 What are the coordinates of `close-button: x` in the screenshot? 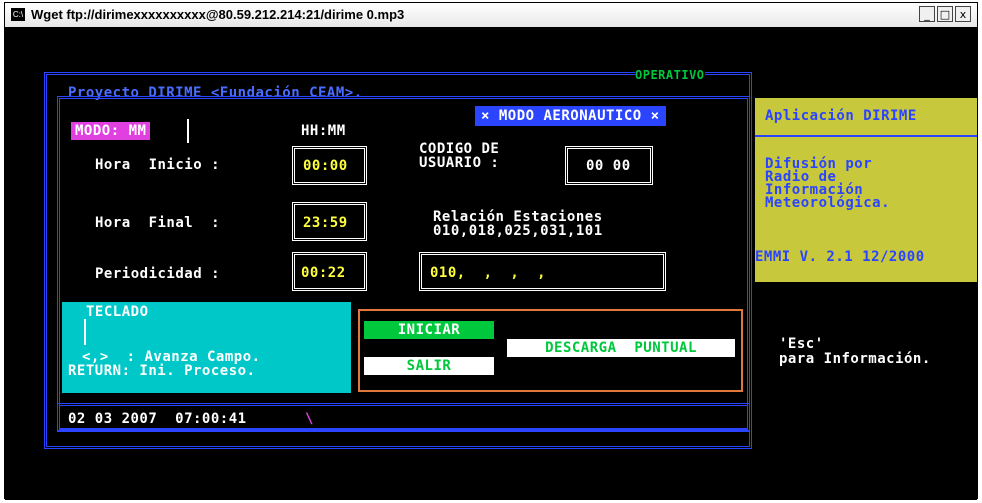 It's located at (963, 14).